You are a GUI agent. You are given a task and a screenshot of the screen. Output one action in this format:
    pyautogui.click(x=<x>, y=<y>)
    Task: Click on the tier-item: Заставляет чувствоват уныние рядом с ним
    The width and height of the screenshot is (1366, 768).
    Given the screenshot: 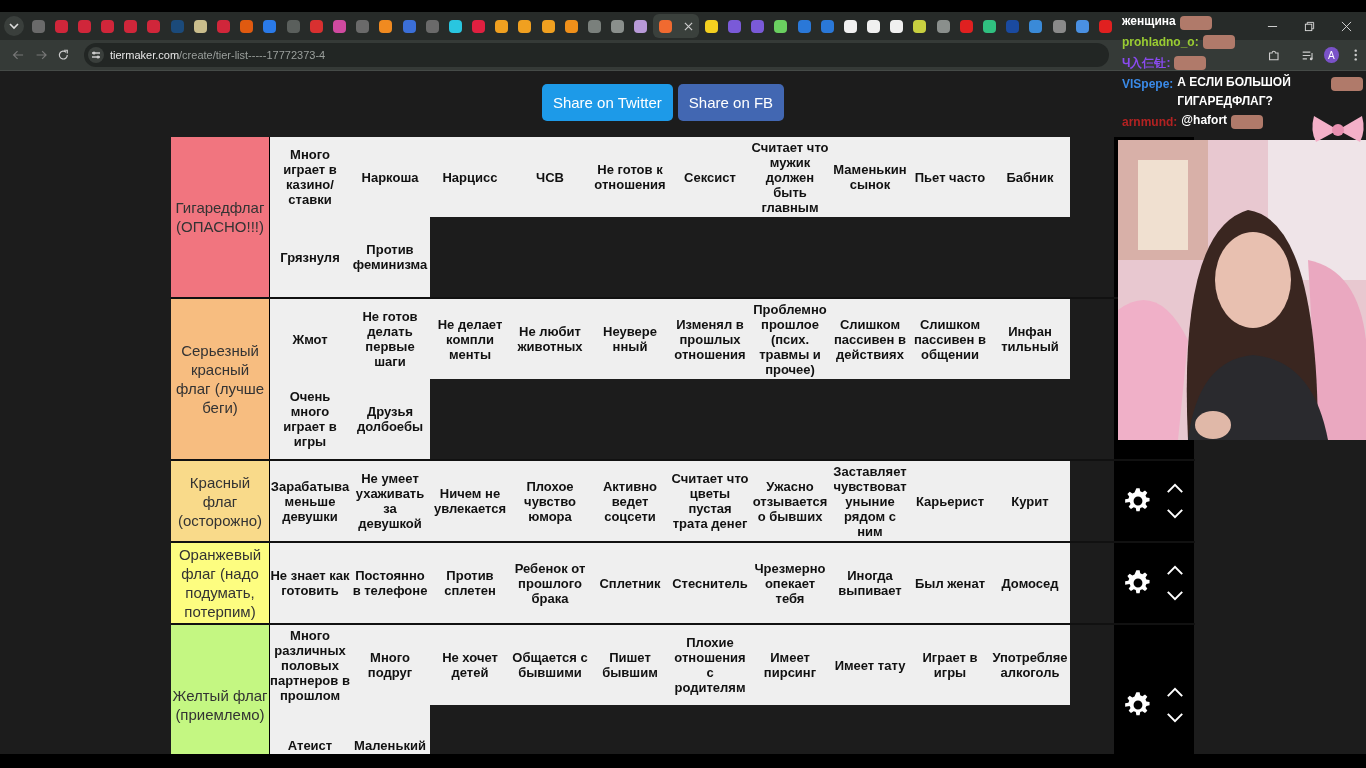 What is the action you would take?
    pyautogui.click(x=870, y=501)
    